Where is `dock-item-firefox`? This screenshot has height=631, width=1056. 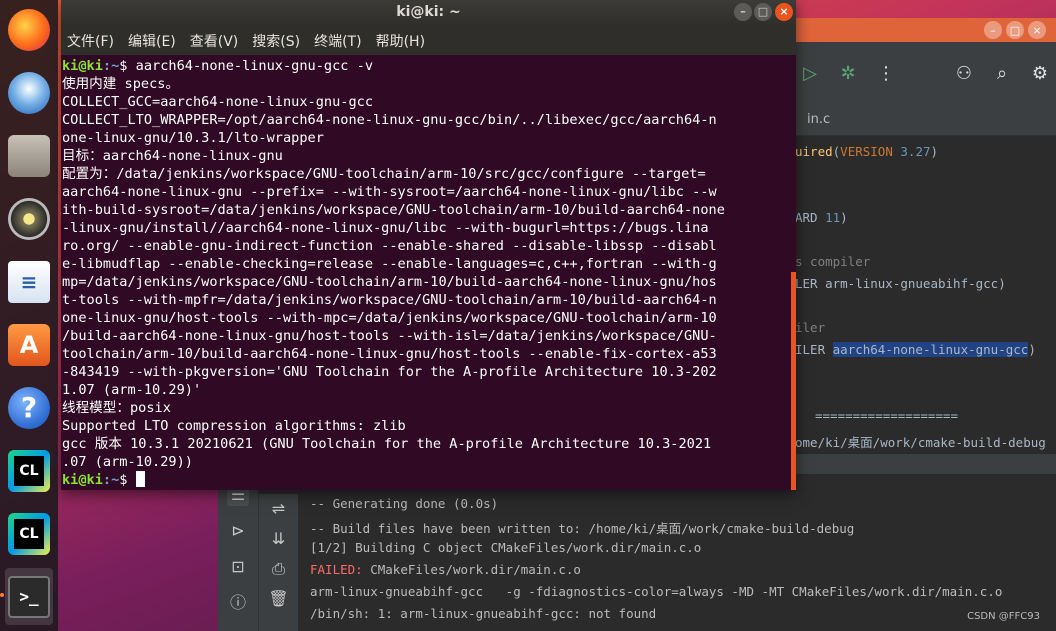 dock-item-firefox is located at coordinates (29, 30).